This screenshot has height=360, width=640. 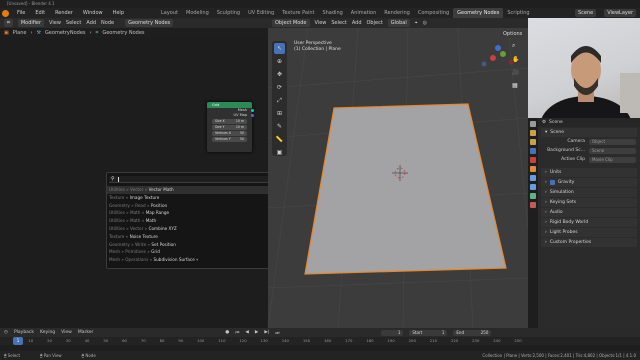 I want to click on search-result: Mesh » Primitives » Grid, so click(x=199, y=252).